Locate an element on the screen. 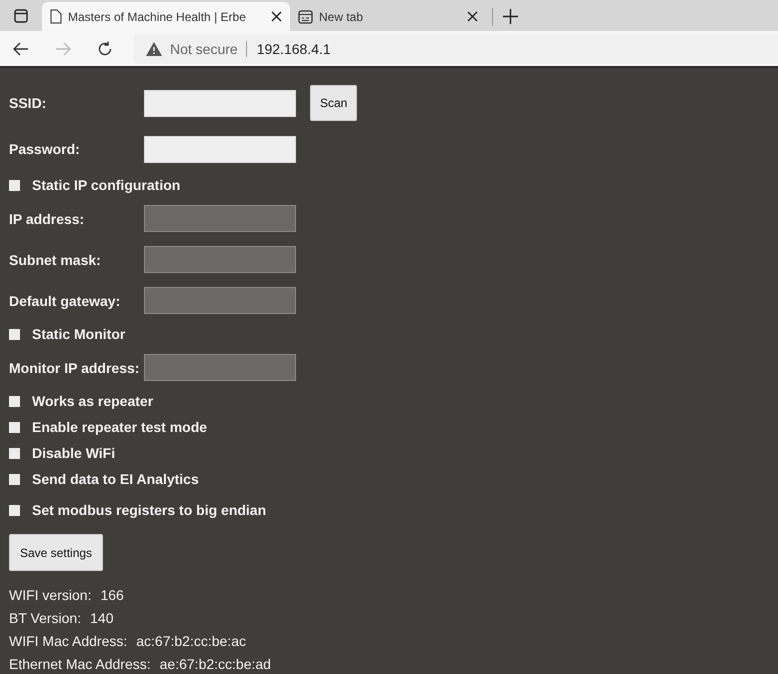  info-value: 140 is located at coordinates (102, 618).